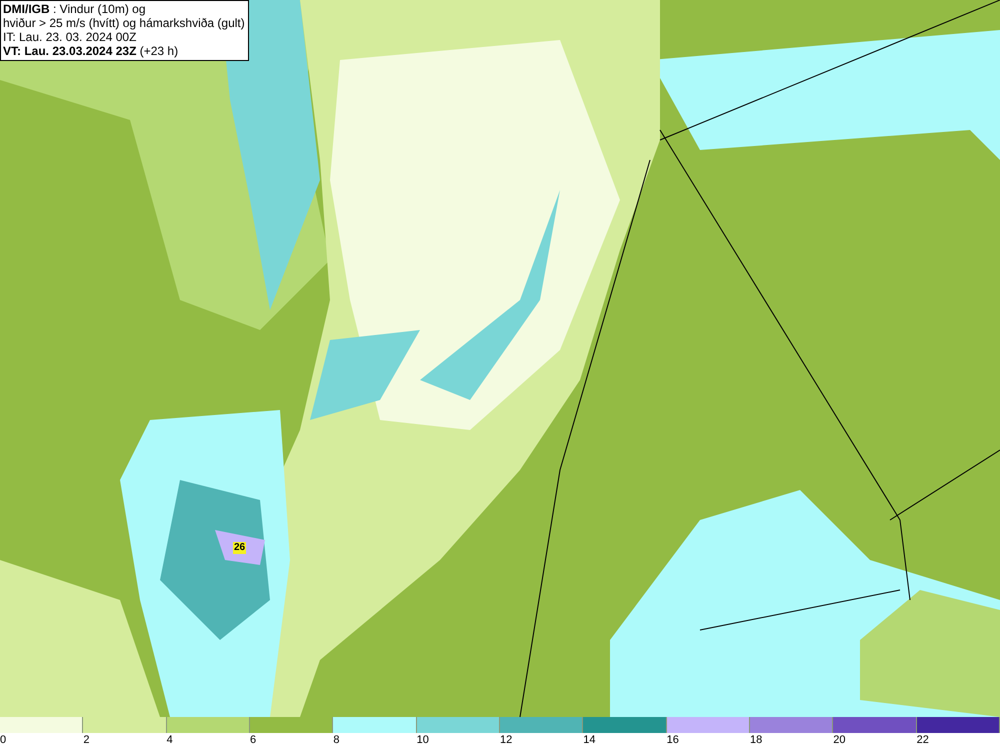 Image resolution: width=1000 pixels, height=747 pixels. What do you see at coordinates (336, 740) in the screenshot?
I see `legend-label: 8` at bounding box center [336, 740].